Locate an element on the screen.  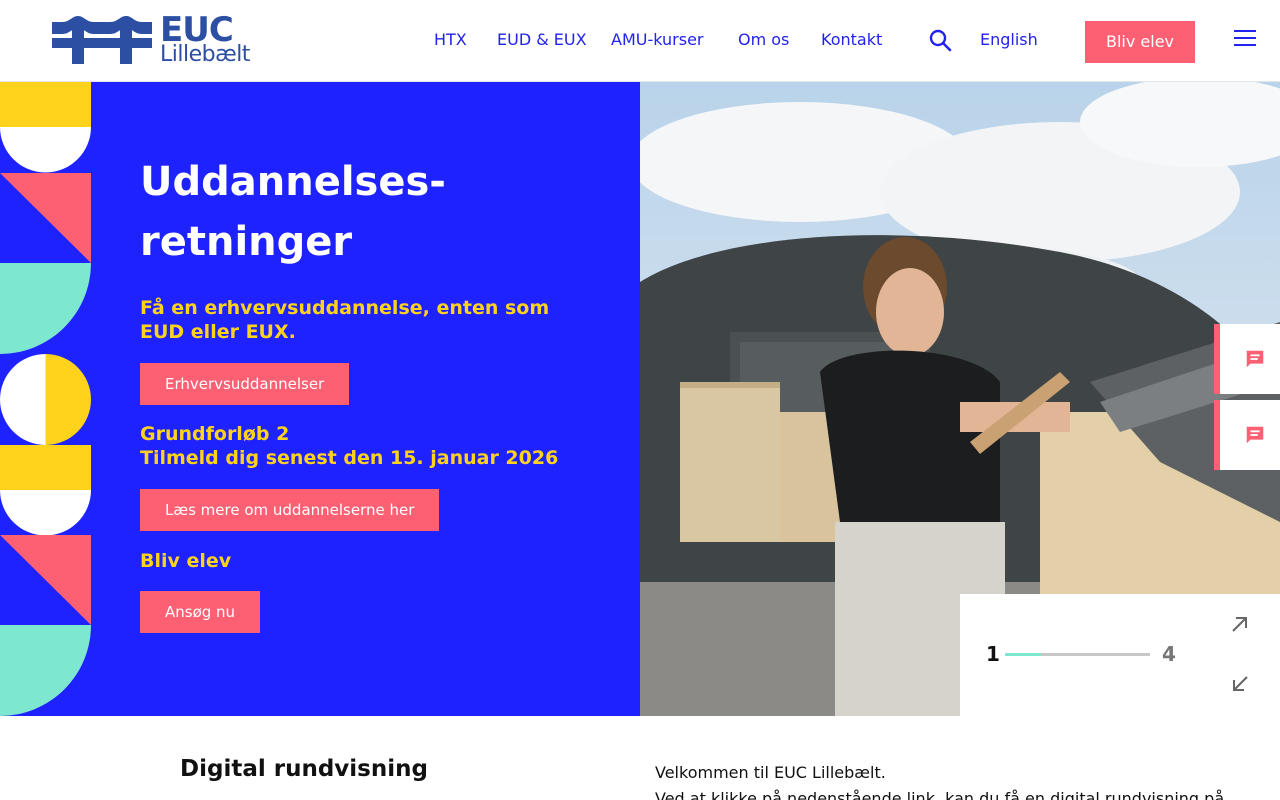
nav-link-om-os: Om os is located at coordinates (763, 39).